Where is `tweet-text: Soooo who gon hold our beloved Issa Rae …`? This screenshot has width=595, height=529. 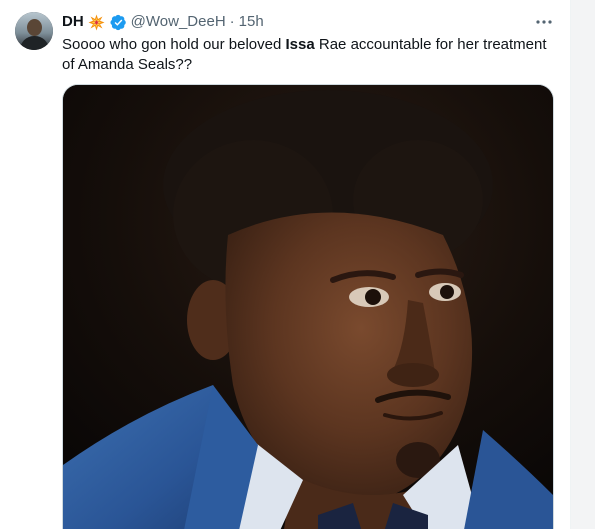
tweet-text: Soooo who gon hold our beloved Issa Rae … is located at coordinates (309, 55).